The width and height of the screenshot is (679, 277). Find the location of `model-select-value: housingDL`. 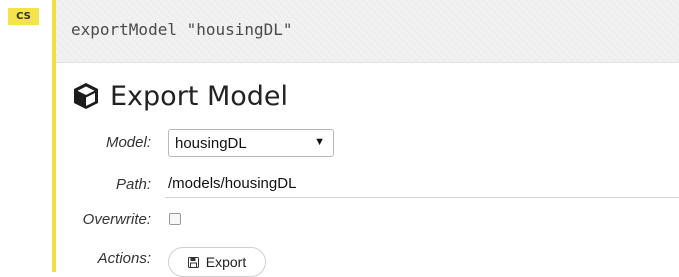

model-select-value: housingDL is located at coordinates (211, 143).